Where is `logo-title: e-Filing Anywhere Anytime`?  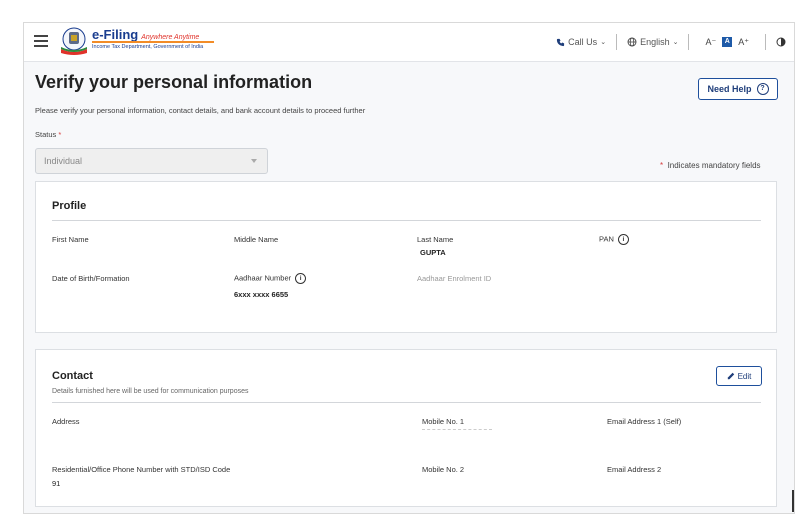
logo-title: e-Filing Anywhere Anytime is located at coordinates (145, 34).